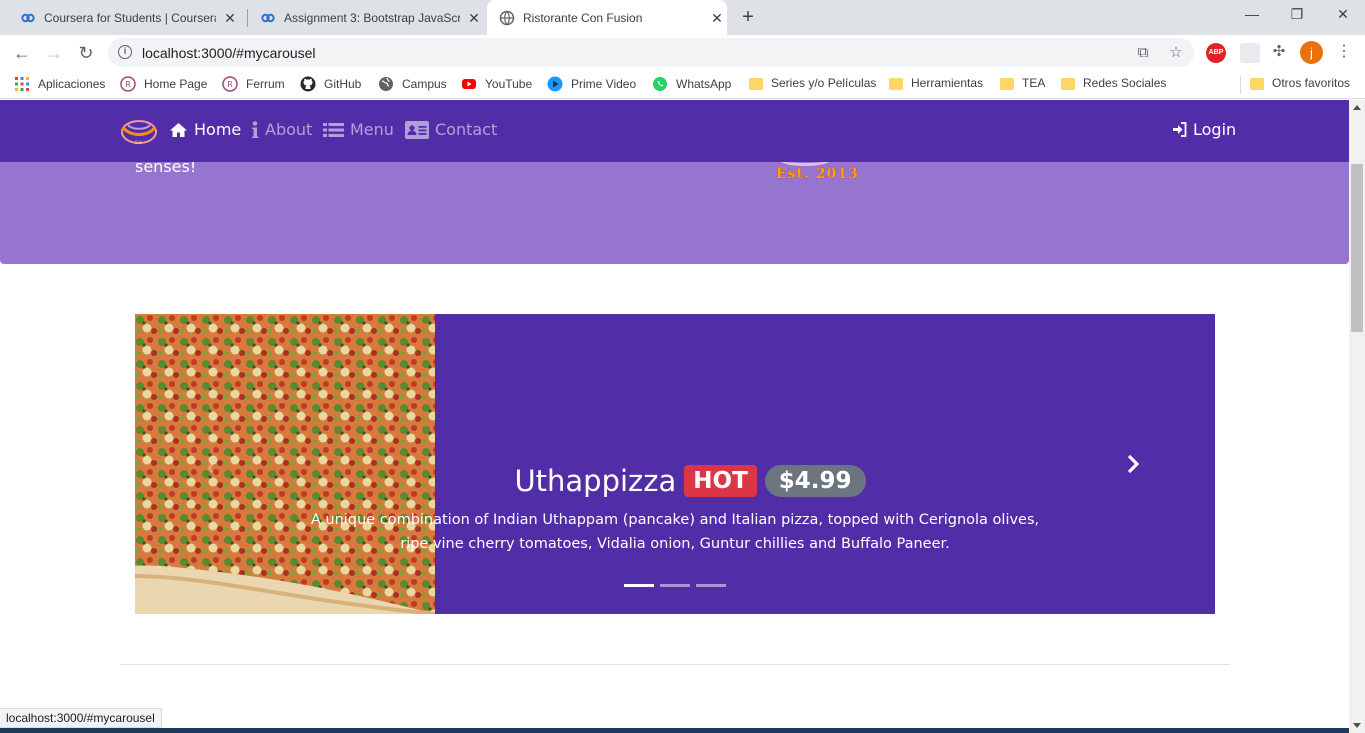 This screenshot has width=1365, height=733. I want to click on tab-ristorante: Ristorante Con Fusion ✕, so click(607, 17).